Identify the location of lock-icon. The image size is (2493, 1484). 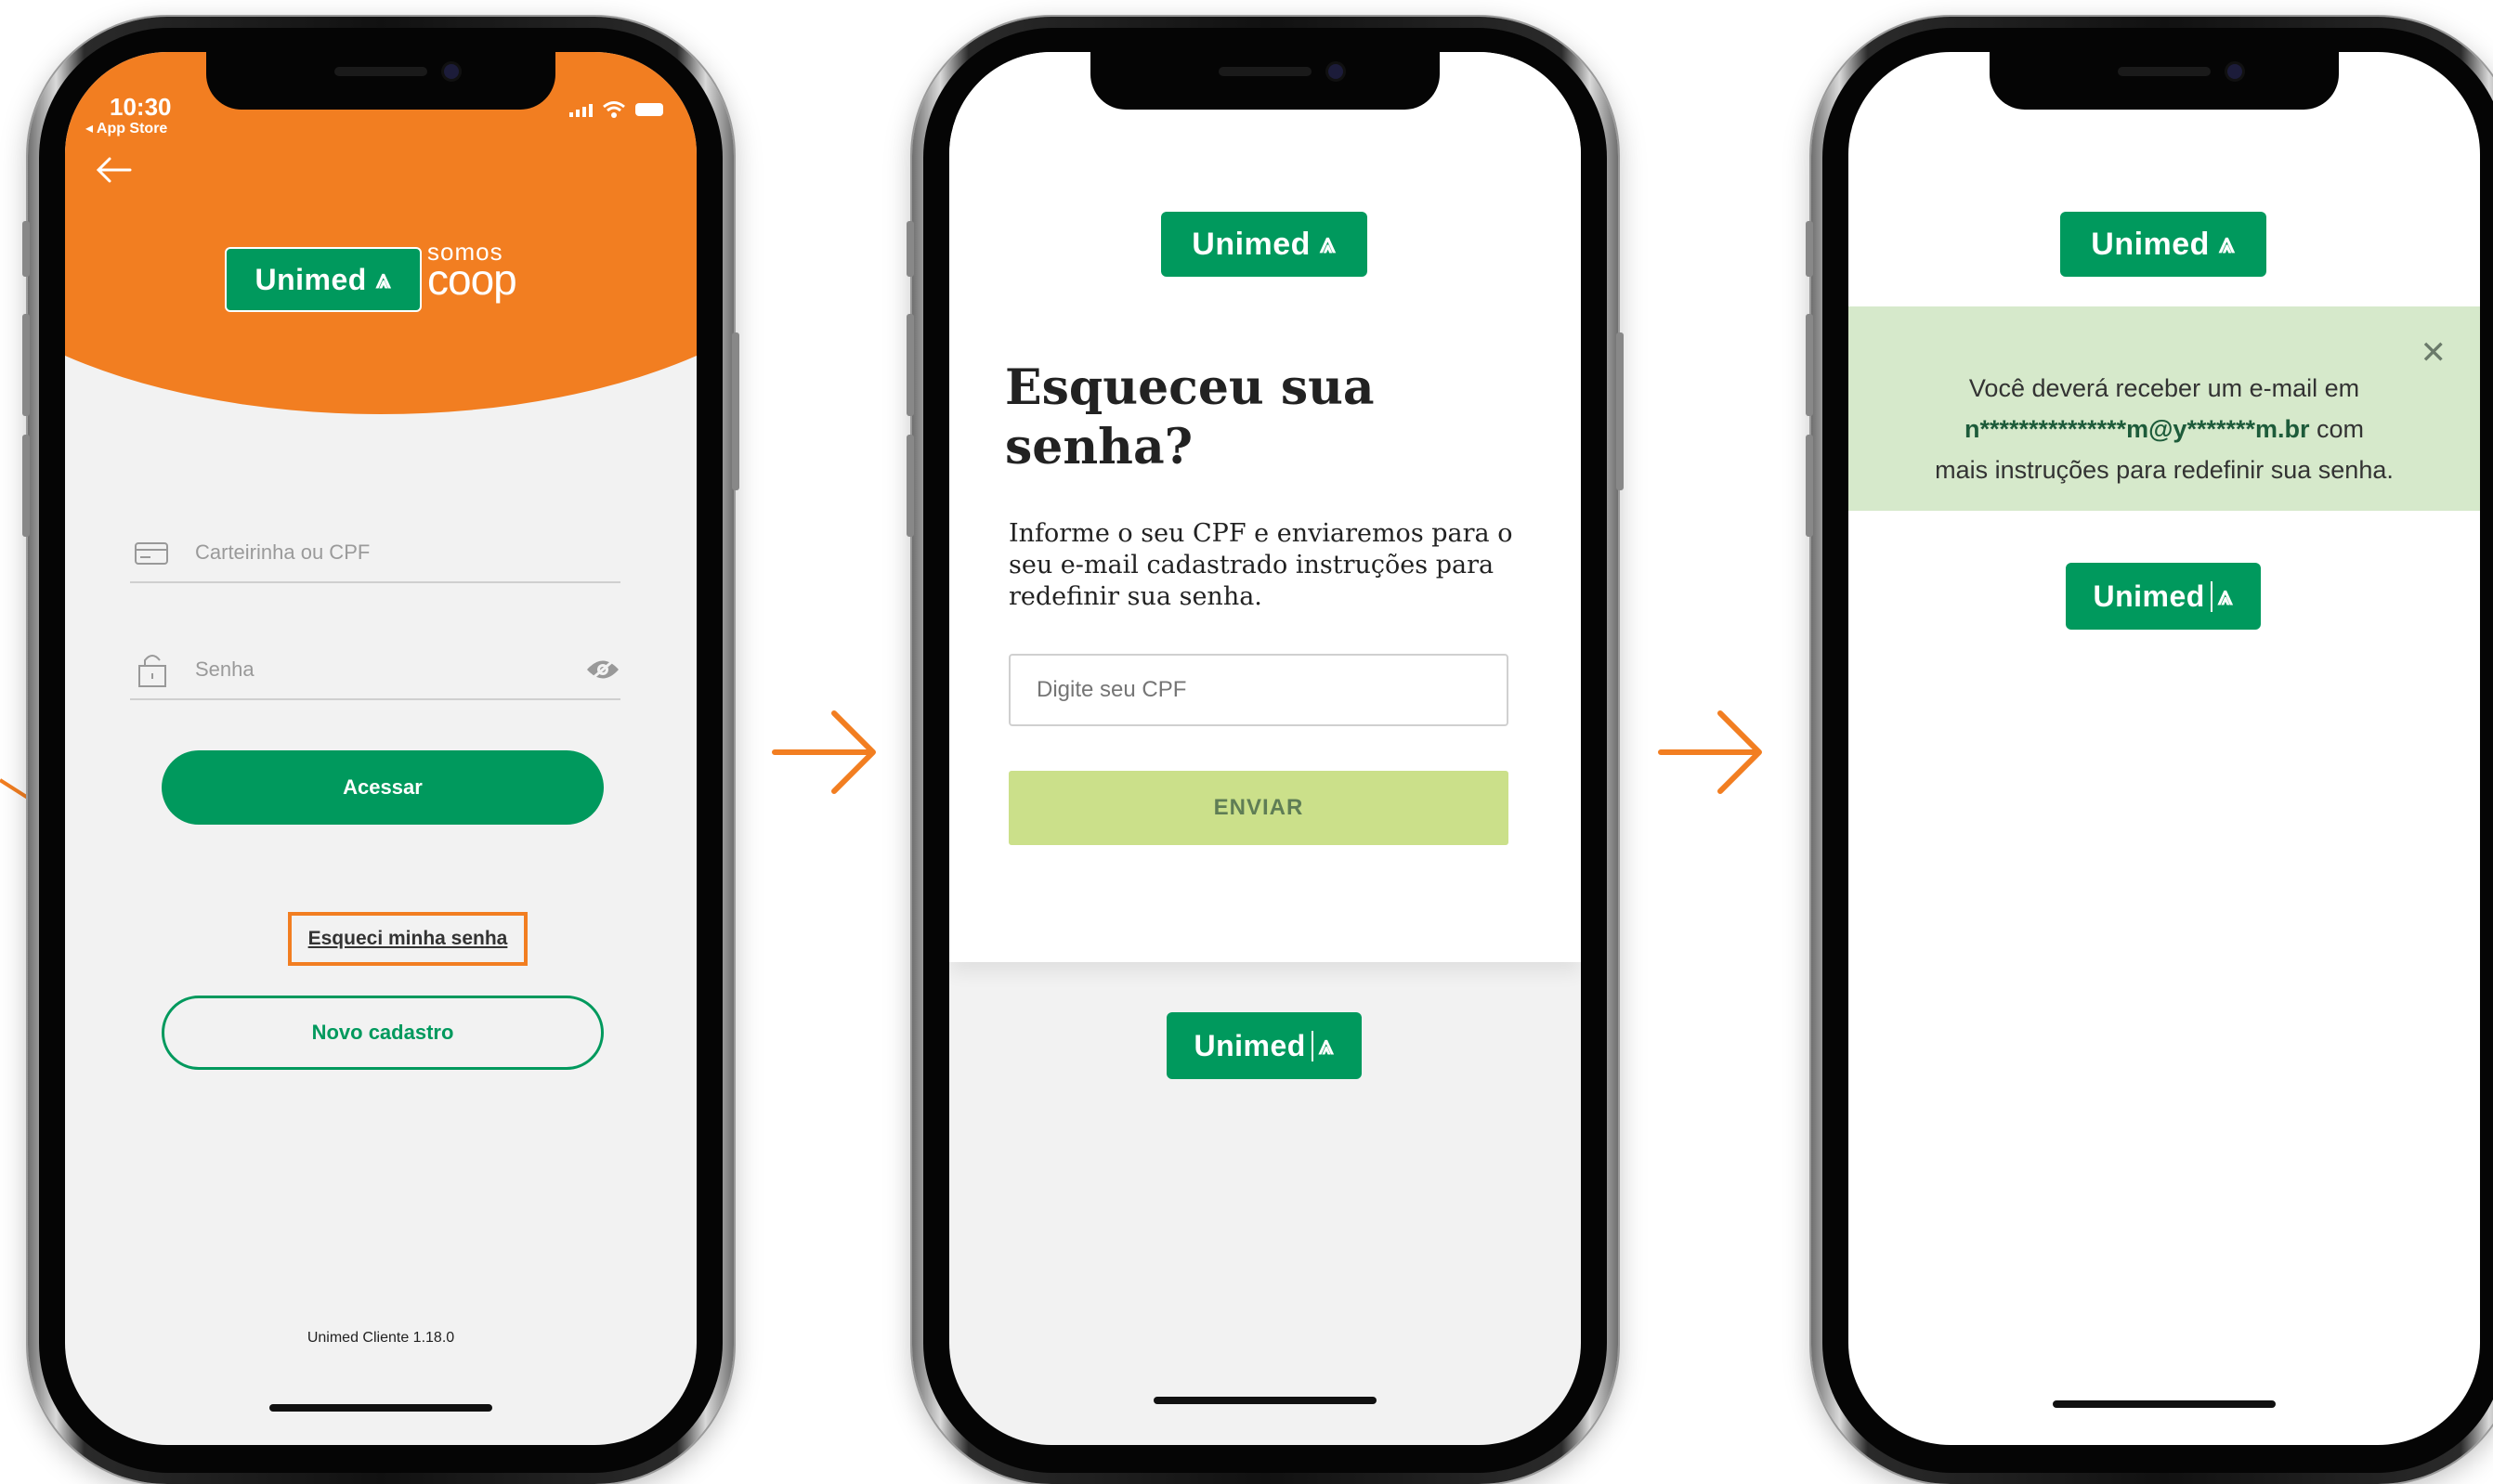
(152, 671).